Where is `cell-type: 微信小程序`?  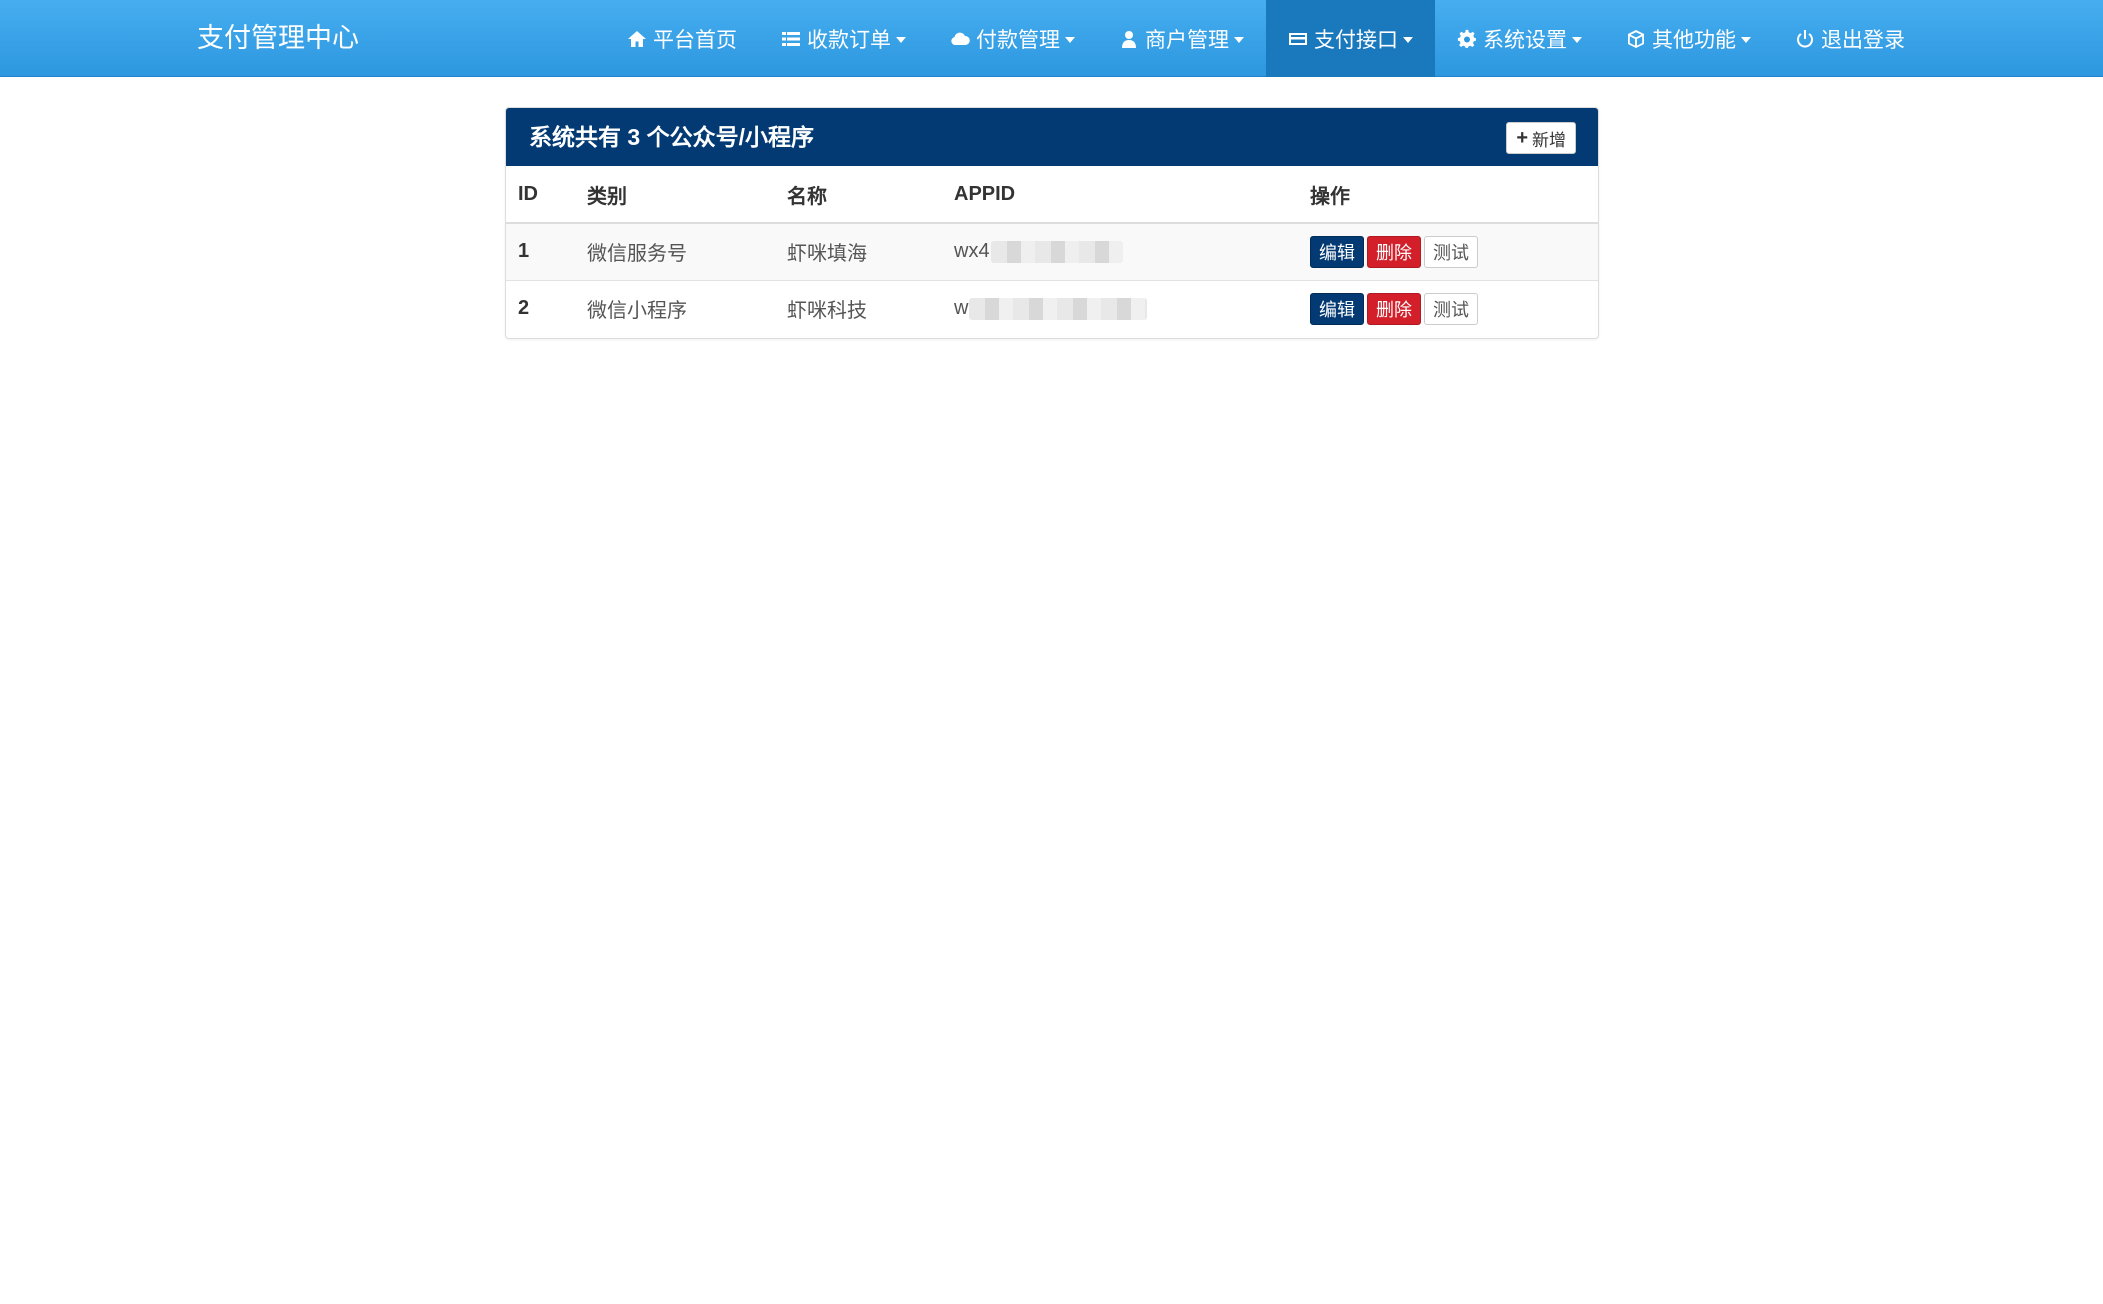
cell-type: 微信小程序 is located at coordinates (675, 308).